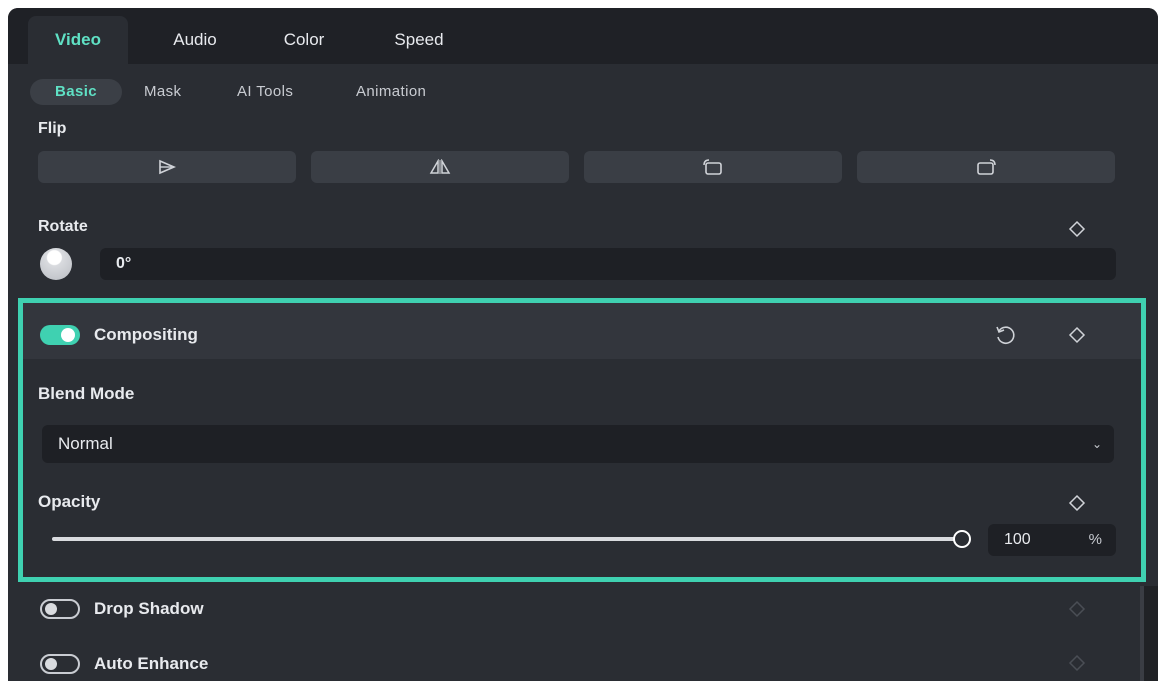 The height and width of the screenshot is (681, 1166). What do you see at coordinates (195, 40) in the screenshot?
I see `tab-audio: Audio` at bounding box center [195, 40].